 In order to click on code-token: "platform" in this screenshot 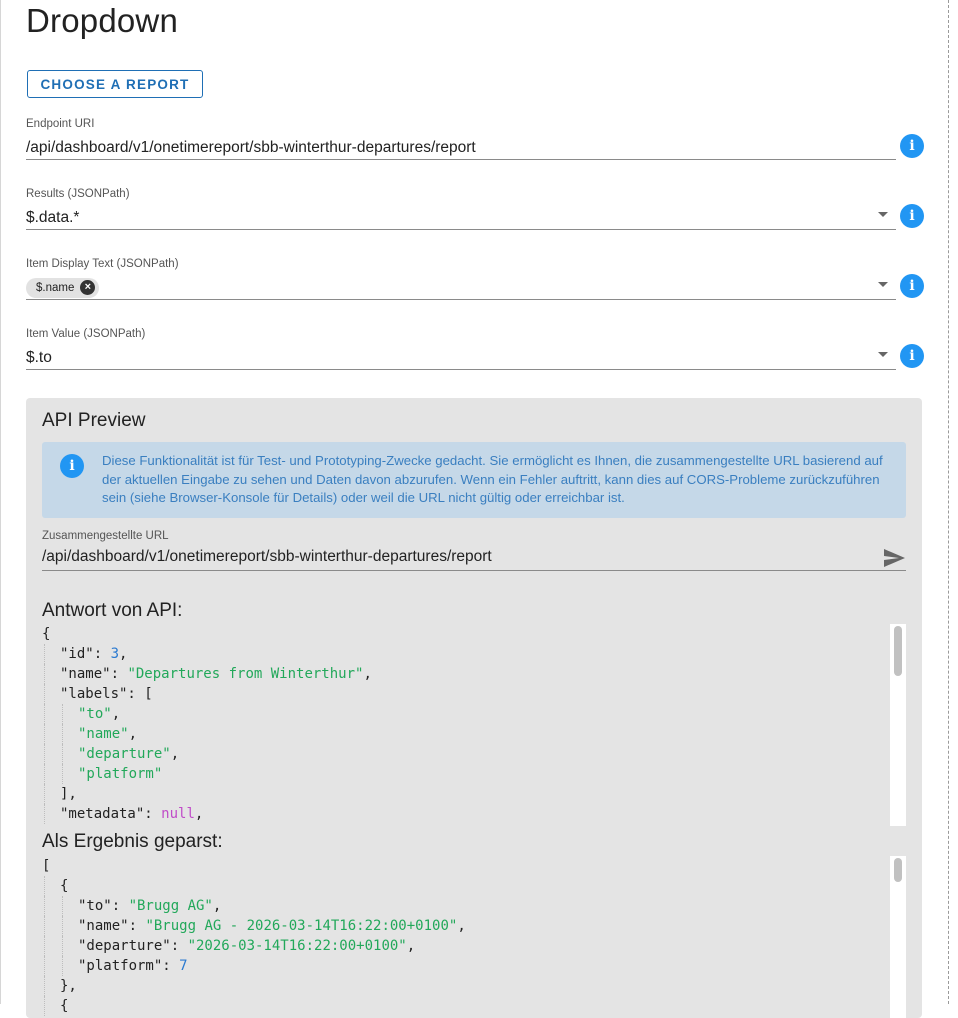, I will do `click(120, 774)`.